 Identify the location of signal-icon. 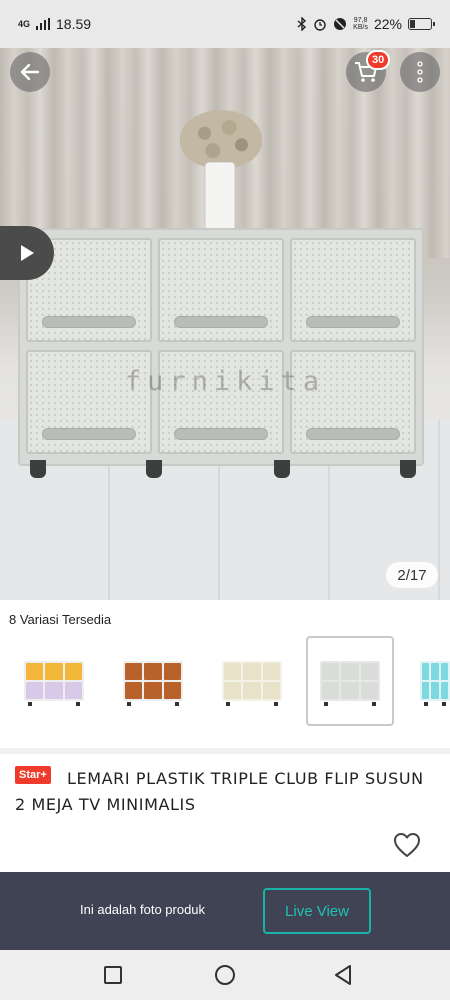
(43, 24).